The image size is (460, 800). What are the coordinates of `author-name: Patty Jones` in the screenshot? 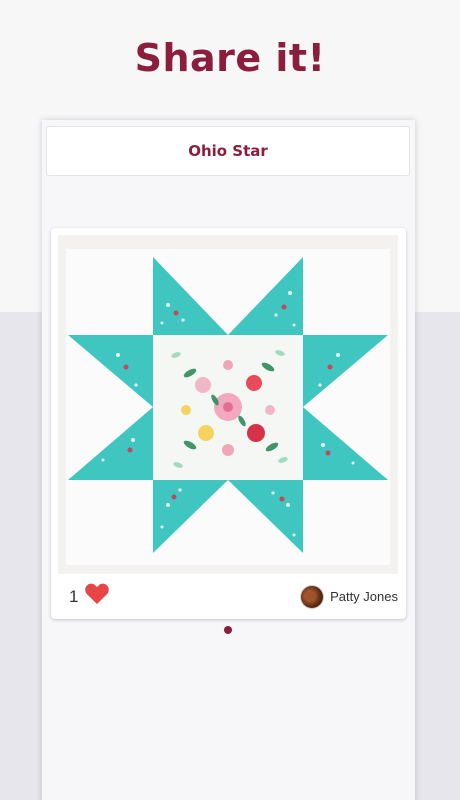 It's located at (364, 596).